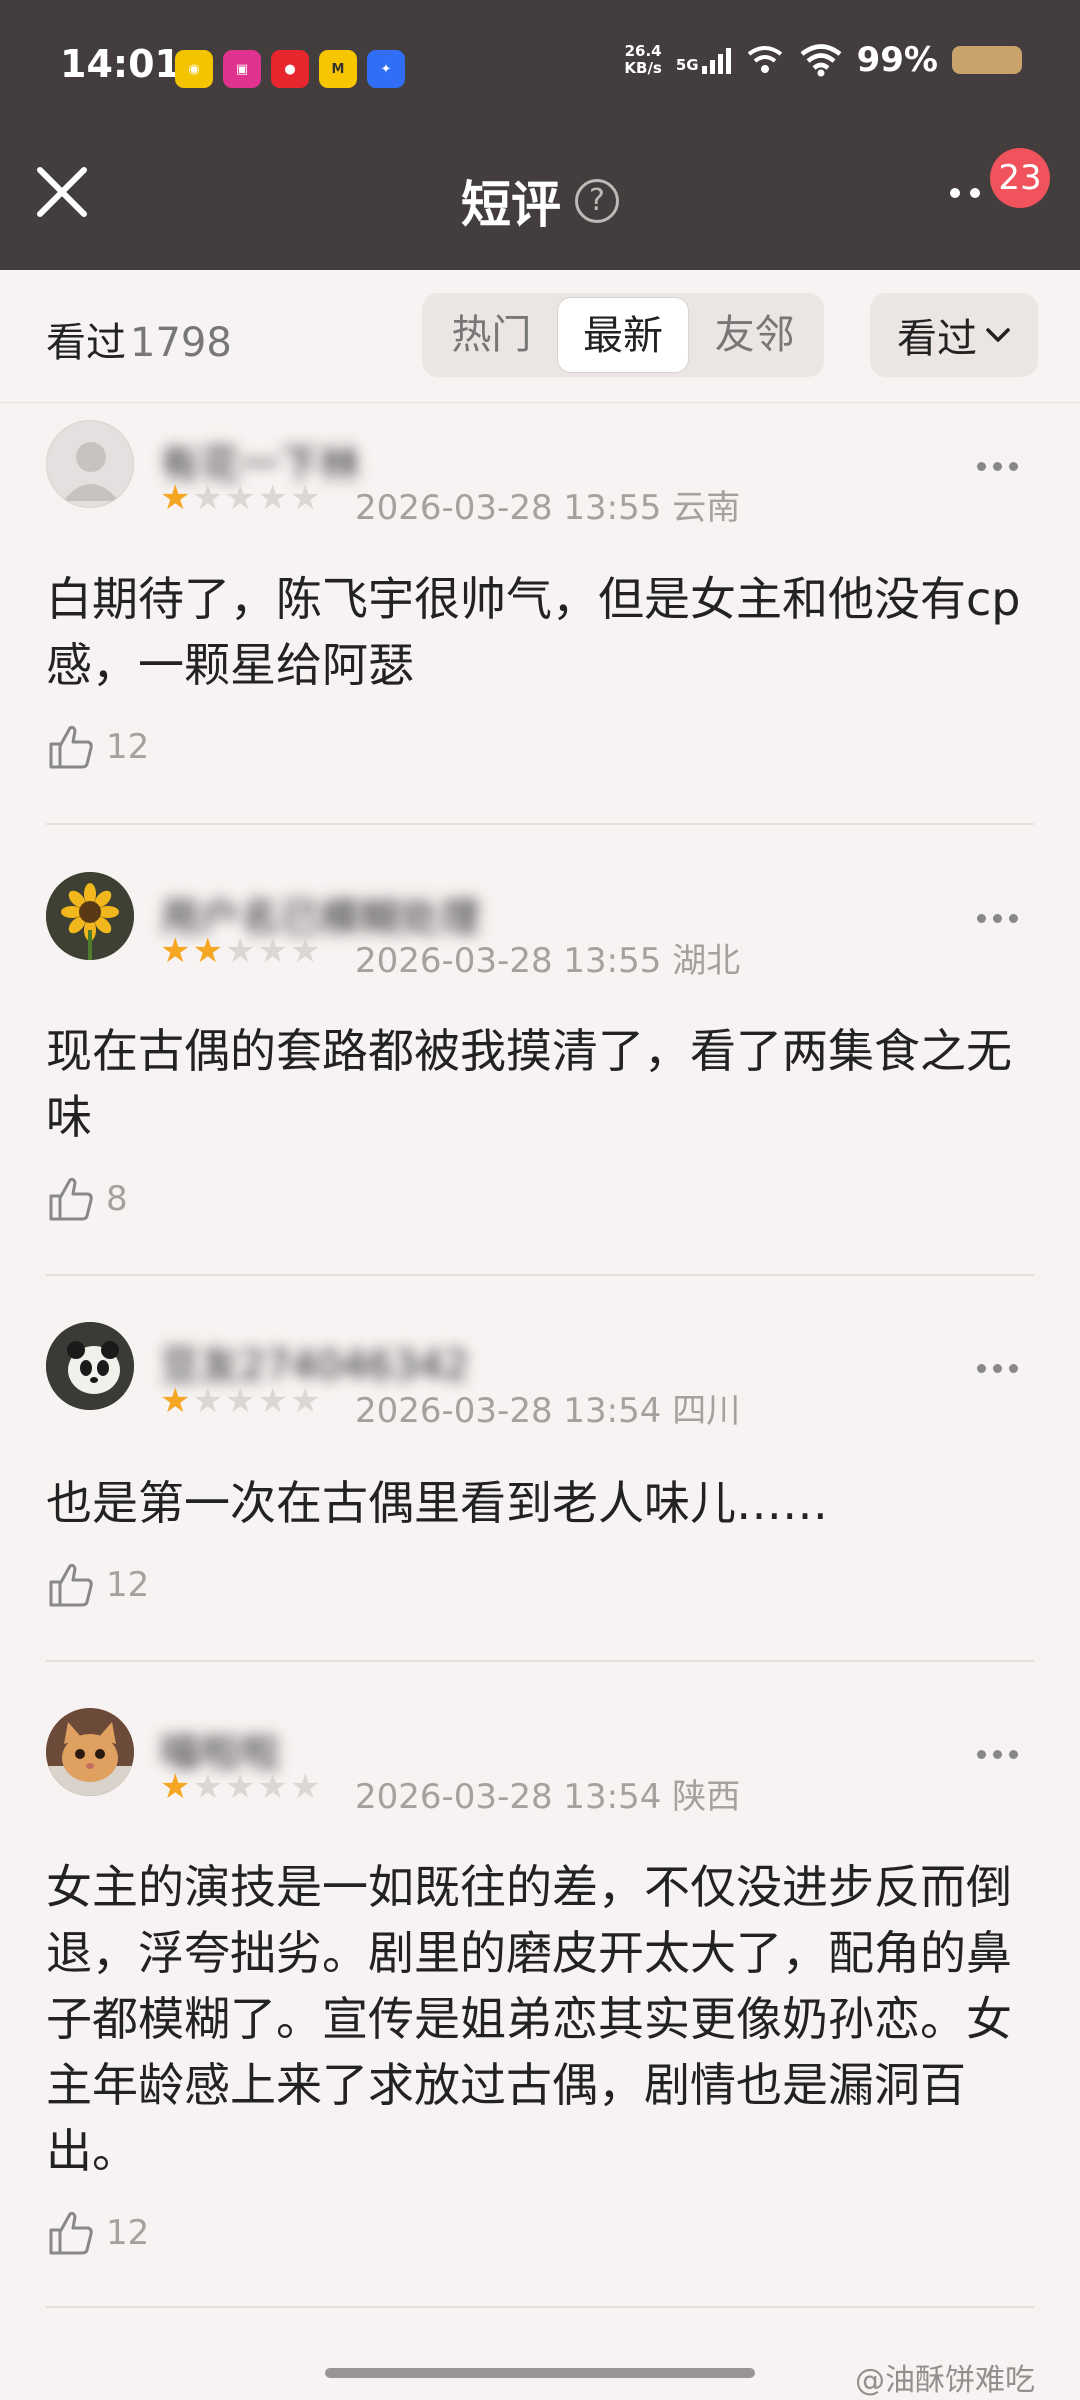 The image size is (1080, 2400). Describe the element at coordinates (120, 64) in the screenshot. I see `status-time: 14:01` at that location.